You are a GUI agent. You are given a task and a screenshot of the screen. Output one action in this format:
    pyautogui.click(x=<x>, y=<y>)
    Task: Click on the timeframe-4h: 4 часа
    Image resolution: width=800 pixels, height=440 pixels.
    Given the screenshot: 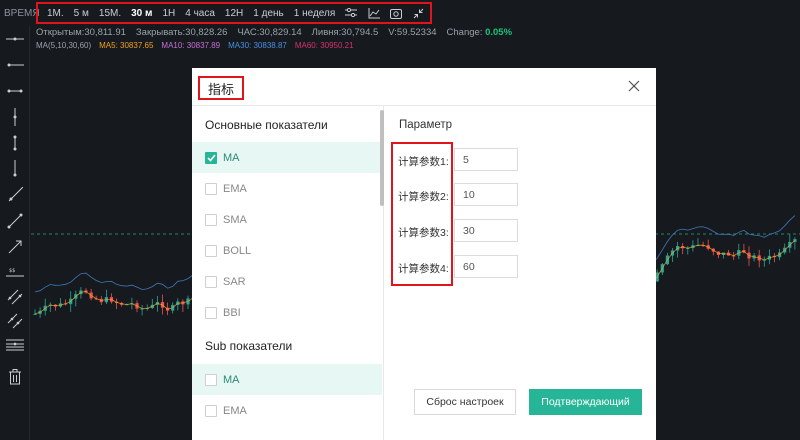 What is the action you would take?
    pyautogui.click(x=200, y=13)
    